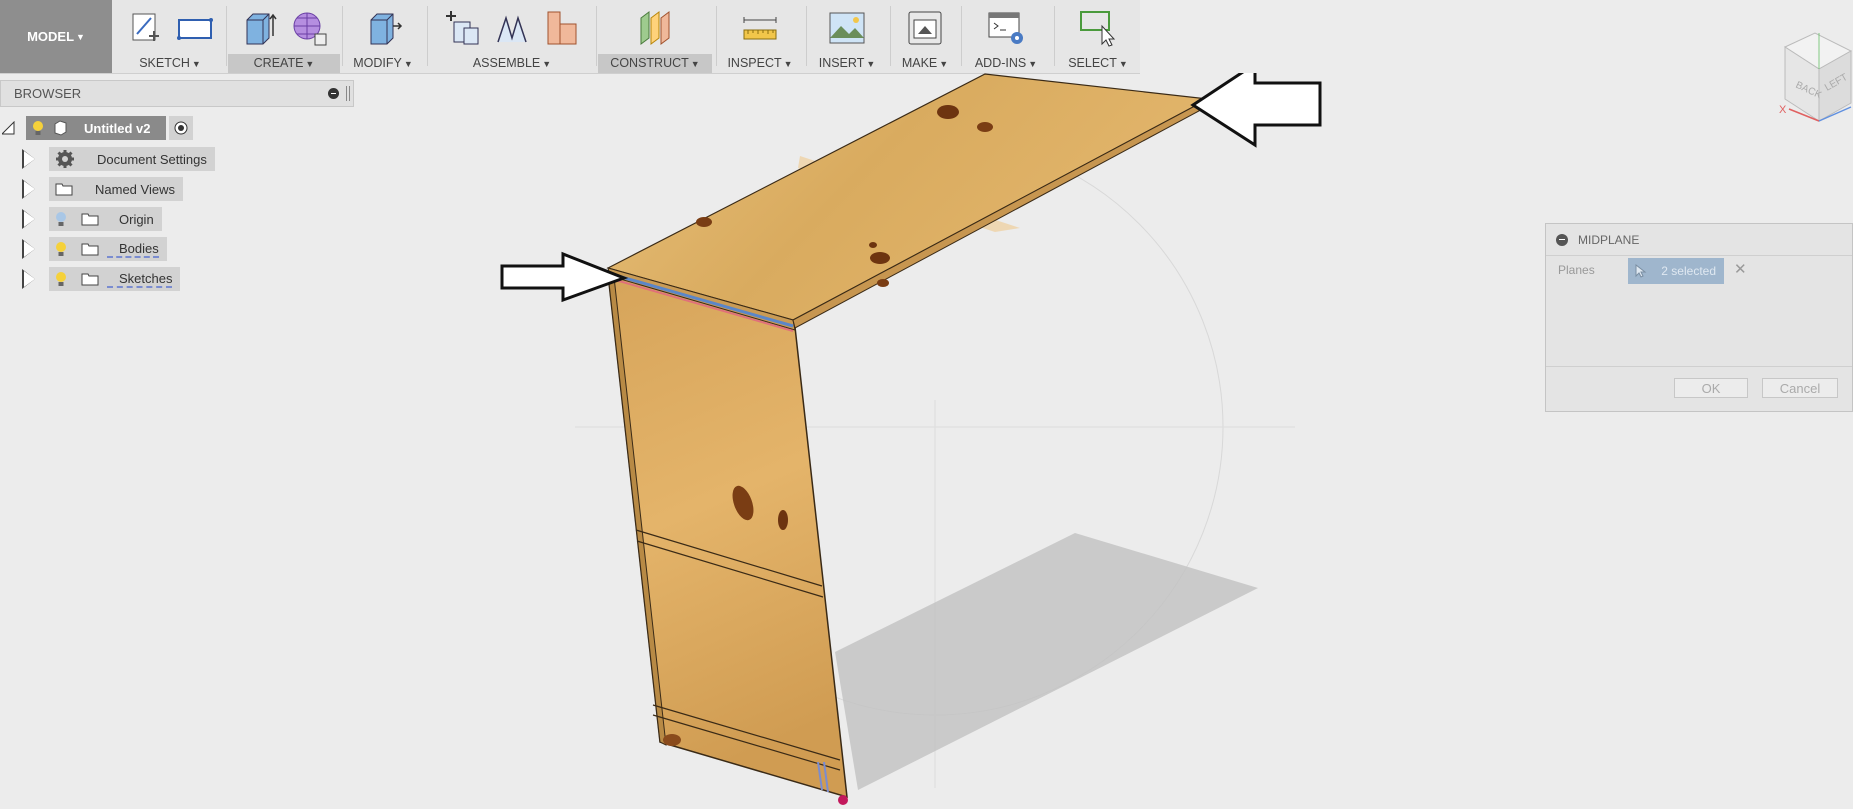 The height and width of the screenshot is (809, 1853). Describe the element at coordinates (1576, 270) in the screenshot. I see `planes-label: Planes` at that location.